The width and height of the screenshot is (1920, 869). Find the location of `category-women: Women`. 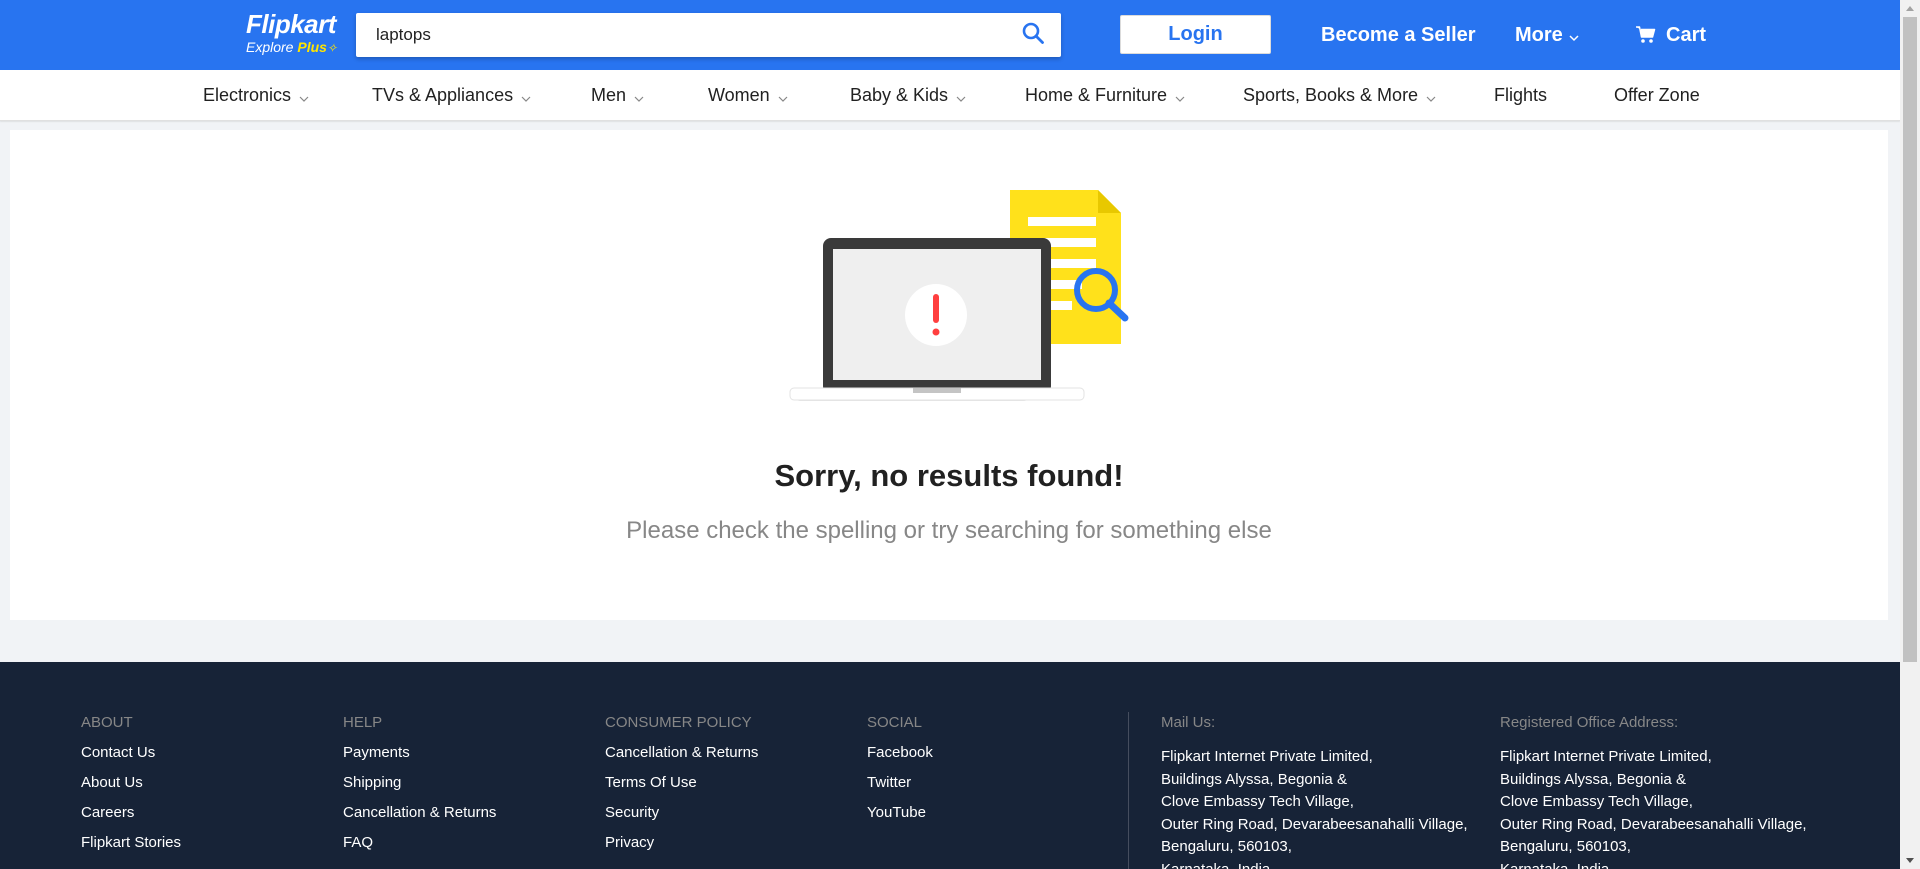

category-women: Women is located at coordinates (748, 95).